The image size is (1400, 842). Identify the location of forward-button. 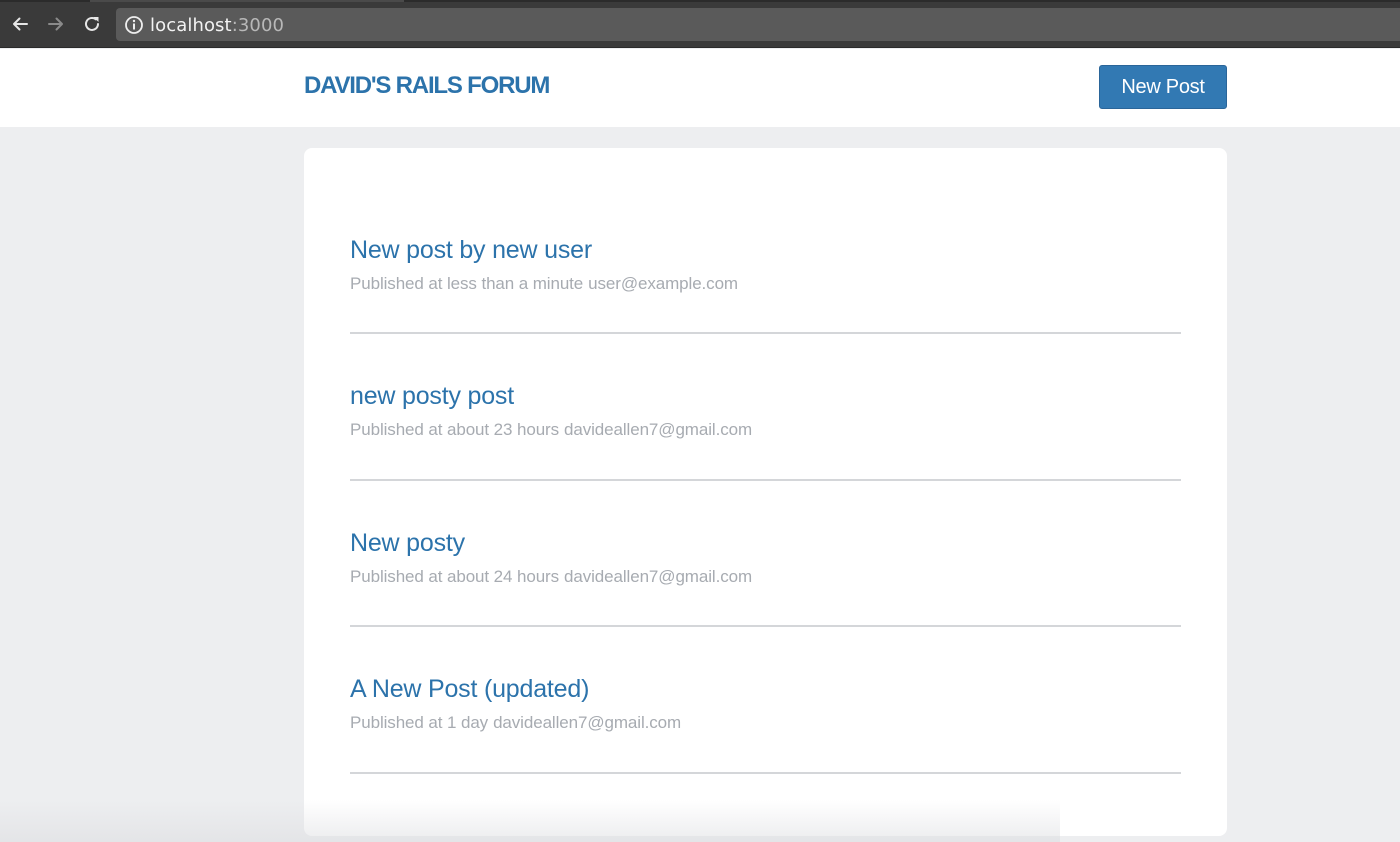
(56, 24).